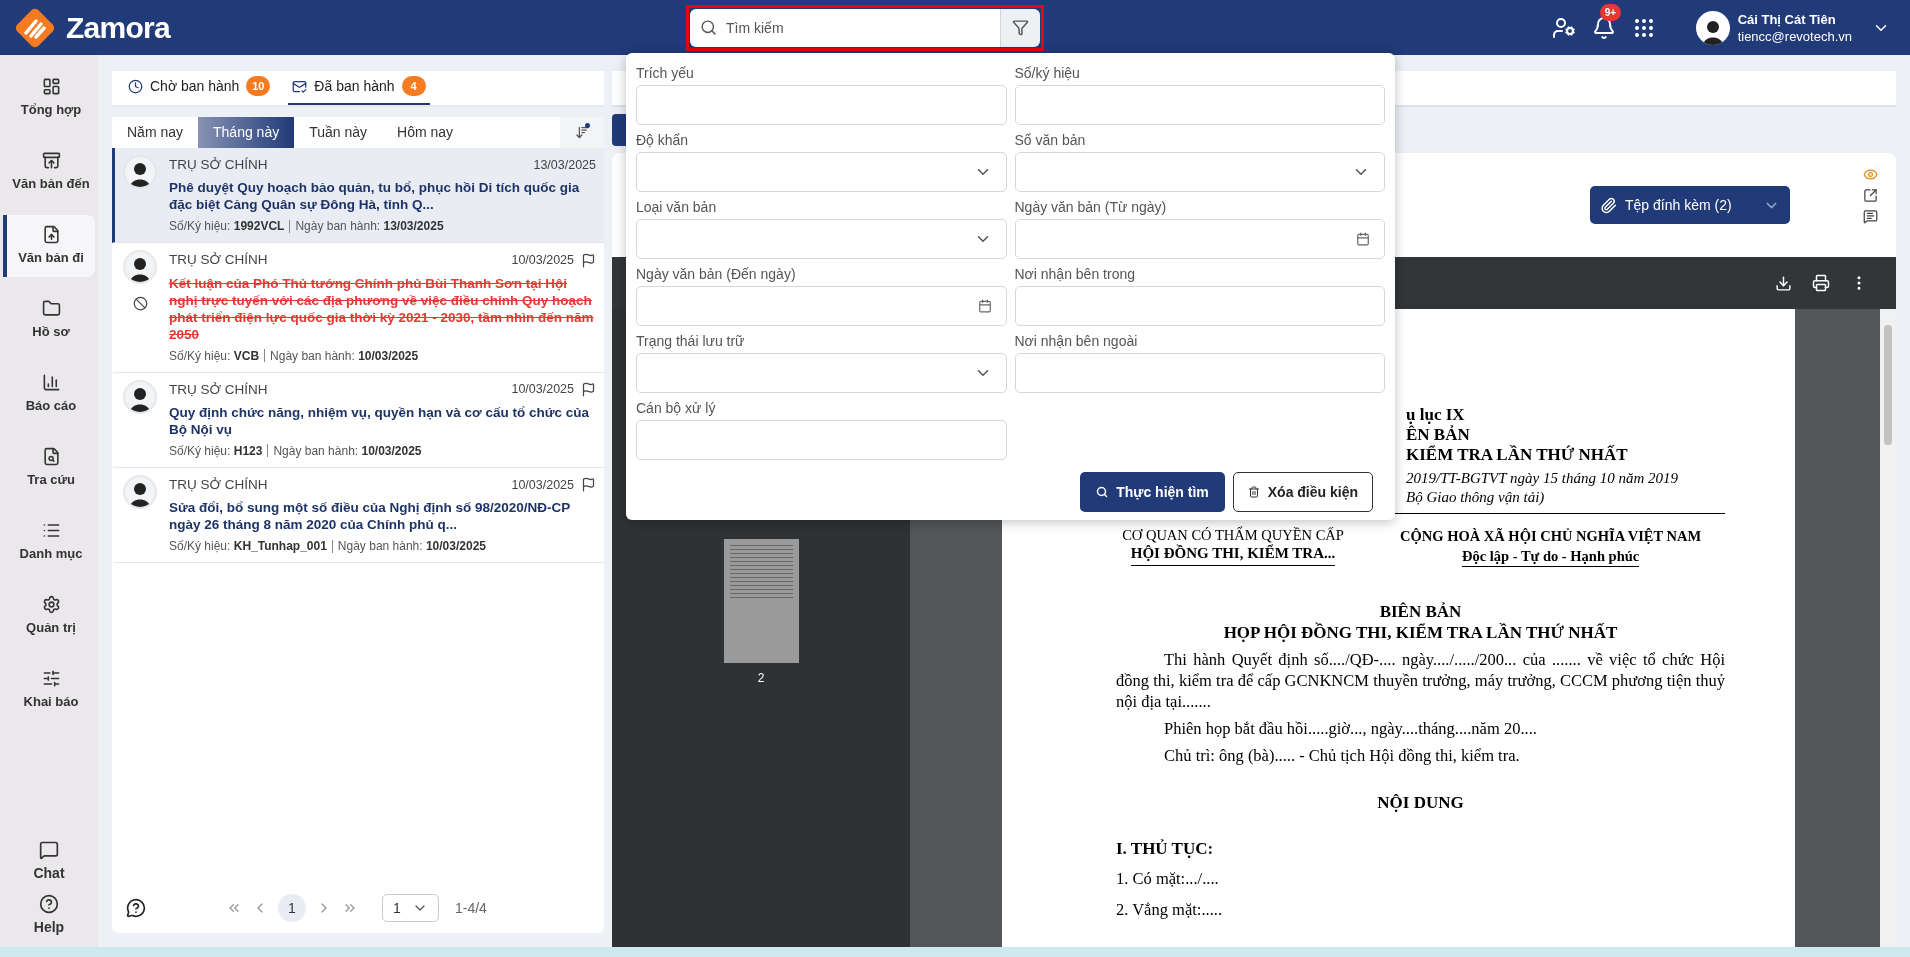 The height and width of the screenshot is (957, 1910). Describe the element at coordinates (676, 408) in the screenshot. I see `field-label: Cán bộ xử lý` at that location.